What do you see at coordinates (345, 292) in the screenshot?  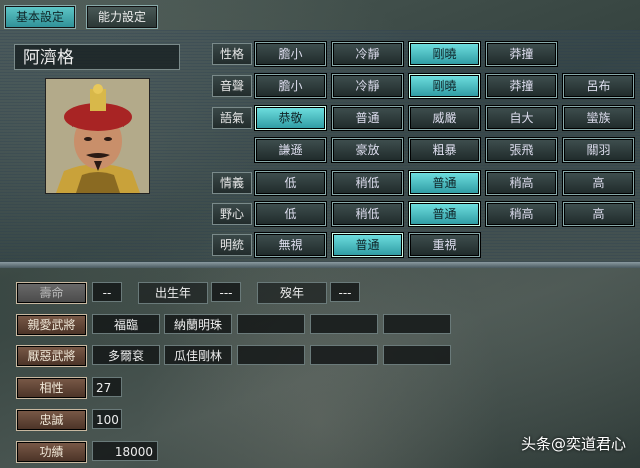 I see `death-year-value: ---` at bounding box center [345, 292].